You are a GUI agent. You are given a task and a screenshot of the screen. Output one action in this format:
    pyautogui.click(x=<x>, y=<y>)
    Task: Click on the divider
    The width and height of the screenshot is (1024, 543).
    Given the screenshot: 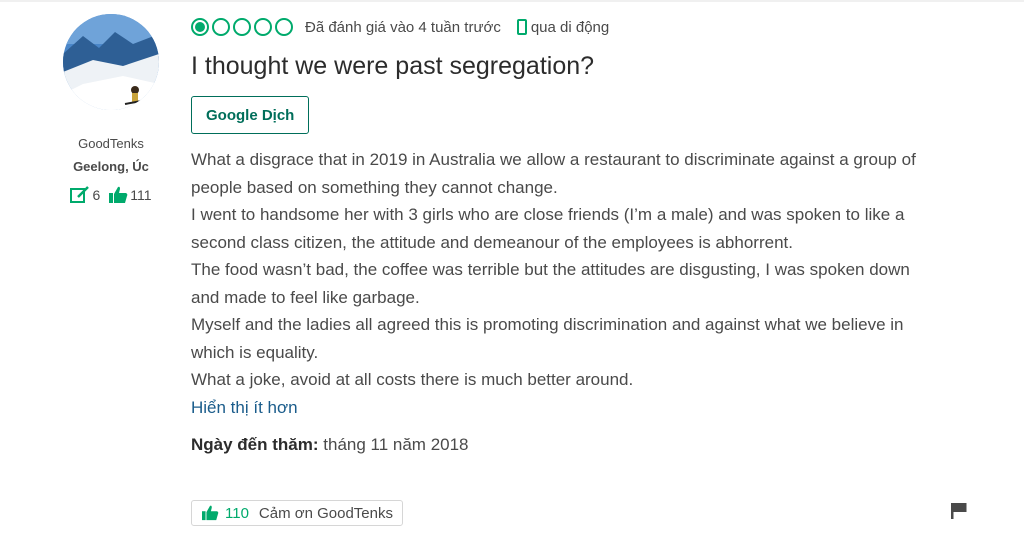 What is the action you would take?
    pyautogui.click(x=512, y=1)
    